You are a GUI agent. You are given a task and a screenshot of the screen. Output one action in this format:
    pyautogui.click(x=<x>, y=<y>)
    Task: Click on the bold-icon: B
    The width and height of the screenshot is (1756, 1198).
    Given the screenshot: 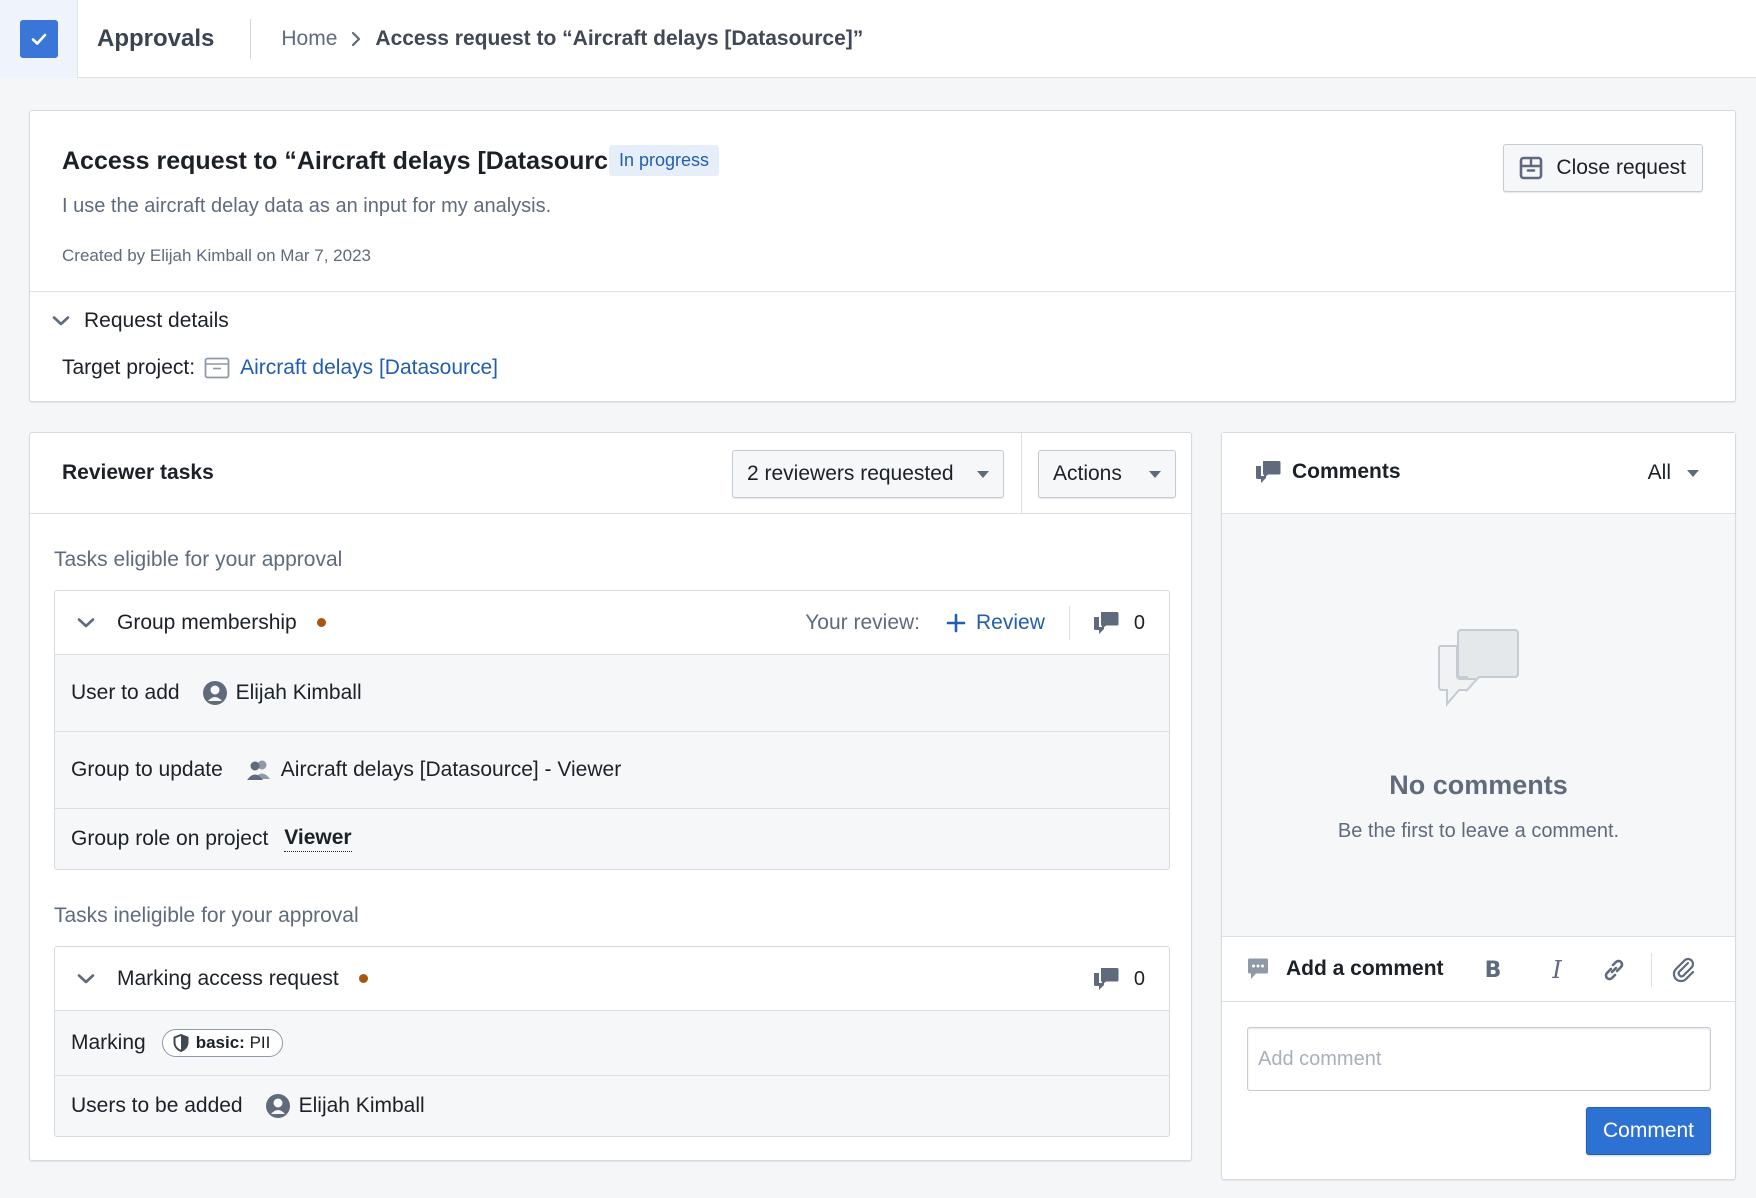 What is the action you would take?
    pyautogui.click(x=1493, y=970)
    